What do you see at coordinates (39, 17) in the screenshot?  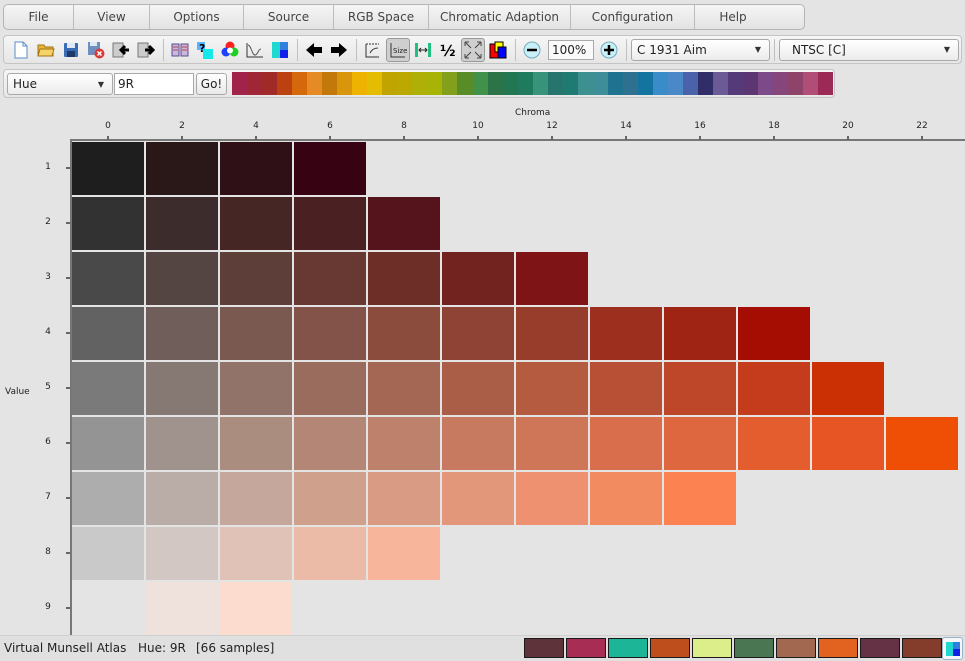 I see `menu-file: File` at bounding box center [39, 17].